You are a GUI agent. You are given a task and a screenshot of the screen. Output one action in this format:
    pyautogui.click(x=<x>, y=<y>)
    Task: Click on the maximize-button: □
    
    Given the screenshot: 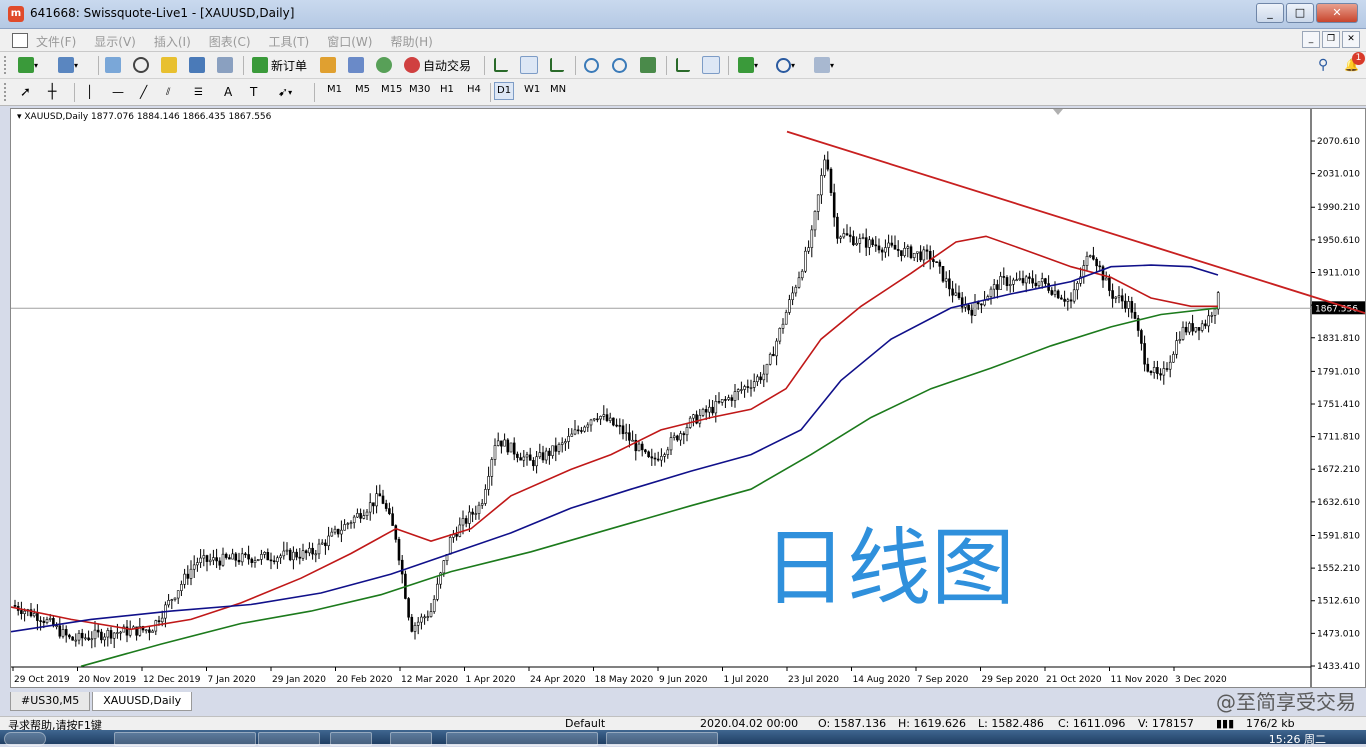 What is the action you would take?
    pyautogui.click(x=1300, y=13)
    